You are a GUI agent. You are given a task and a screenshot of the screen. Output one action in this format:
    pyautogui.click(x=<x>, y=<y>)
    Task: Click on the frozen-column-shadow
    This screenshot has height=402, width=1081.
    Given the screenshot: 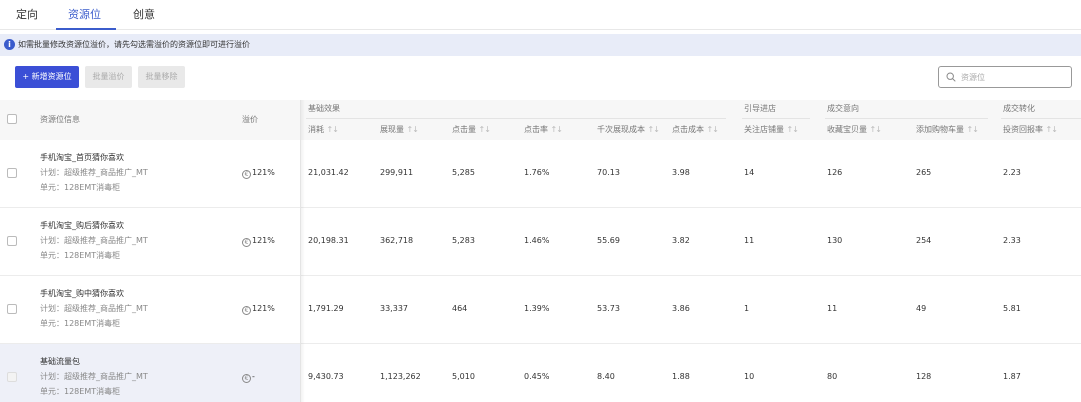 What is the action you would take?
    pyautogui.click(x=303, y=251)
    